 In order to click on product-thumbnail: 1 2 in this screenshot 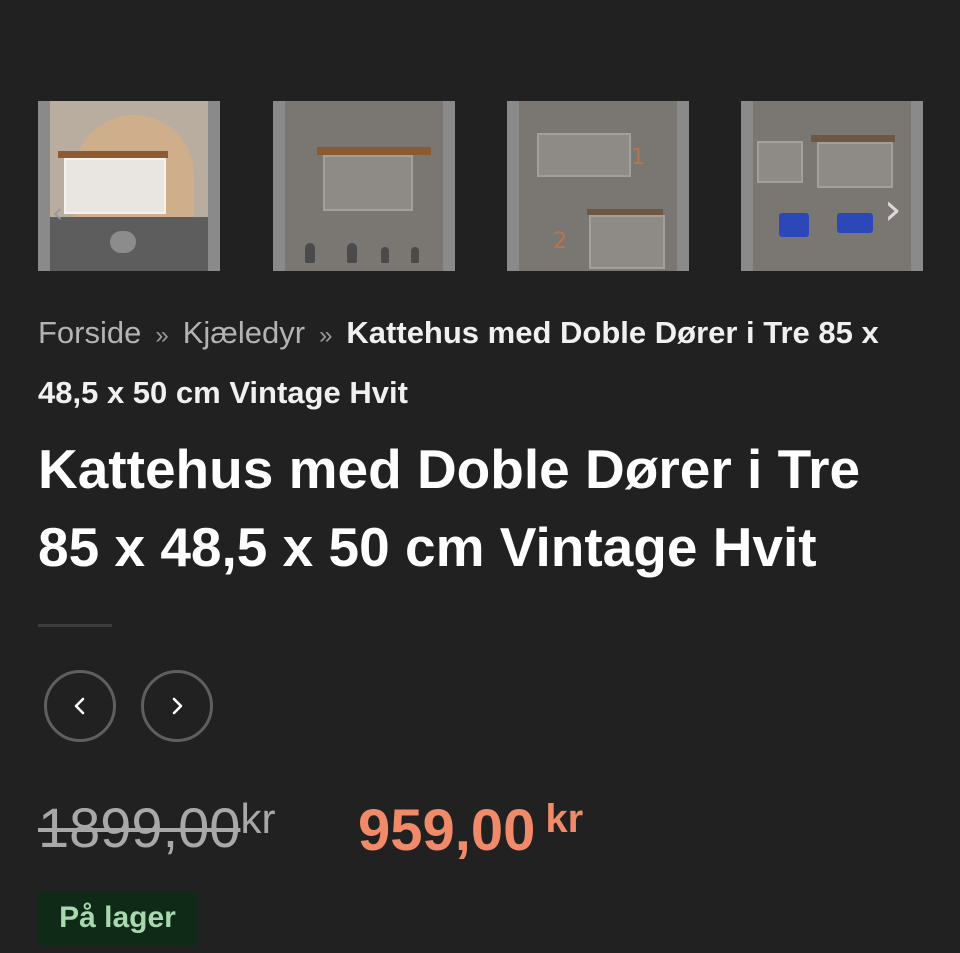, I will do `click(598, 186)`.